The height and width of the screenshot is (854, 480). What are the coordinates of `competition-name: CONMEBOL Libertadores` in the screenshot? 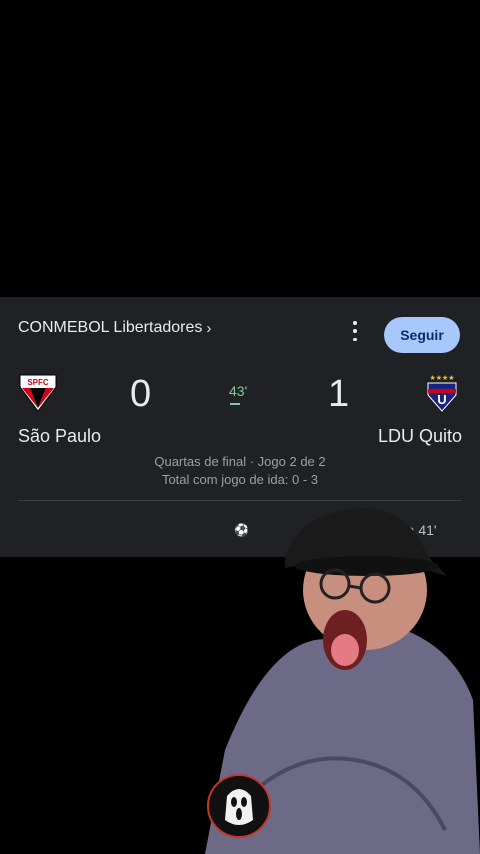 It's located at (110, 327).